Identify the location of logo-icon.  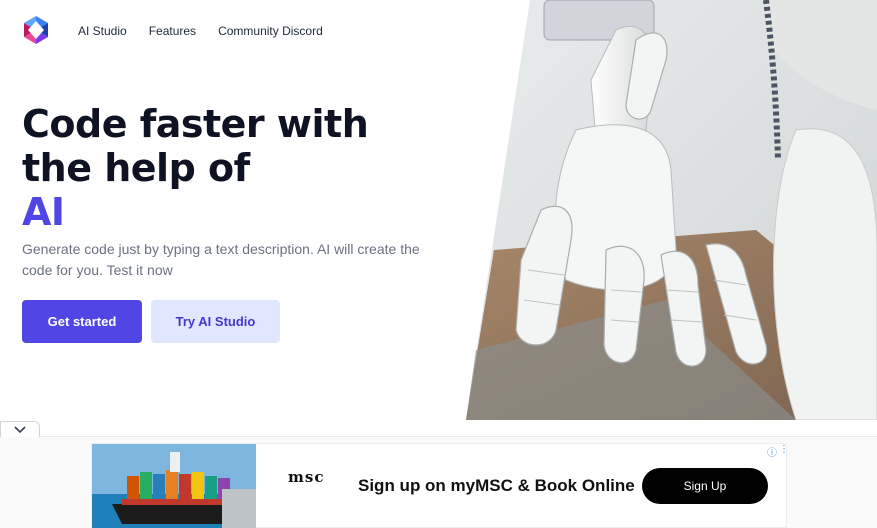
(36, 30).